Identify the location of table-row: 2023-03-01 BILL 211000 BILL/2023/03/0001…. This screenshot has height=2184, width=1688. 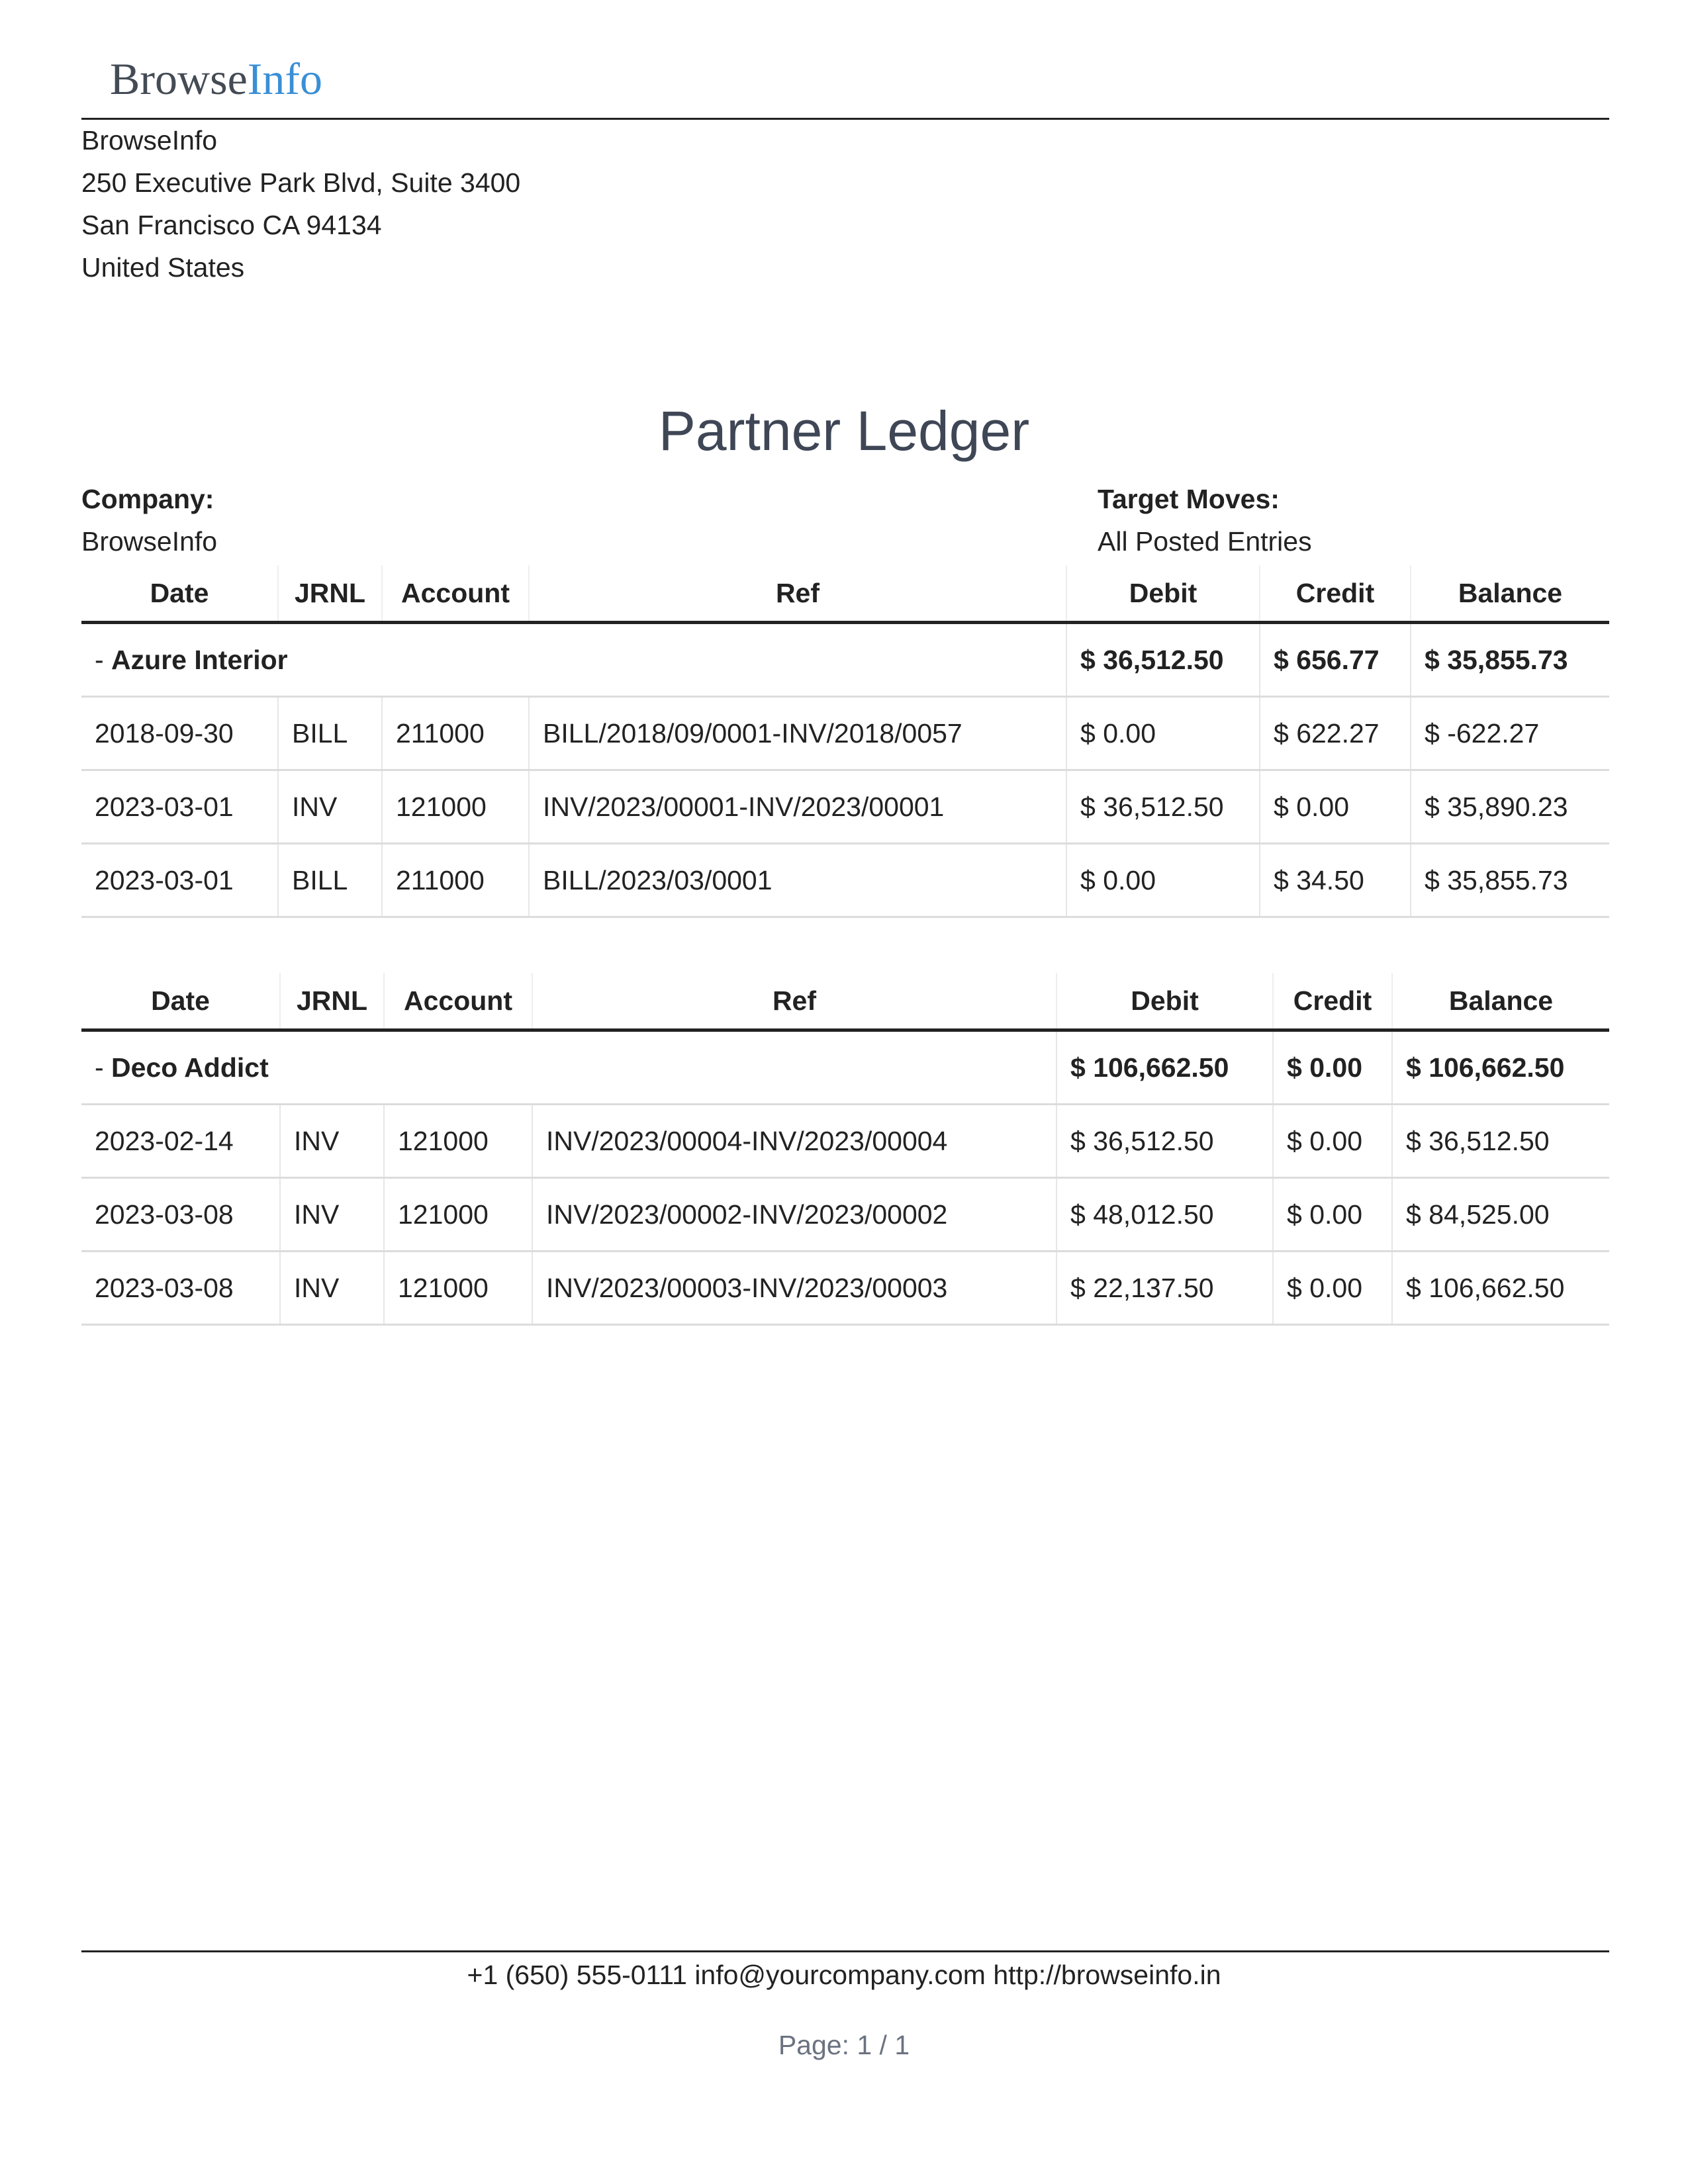
(845, 880).